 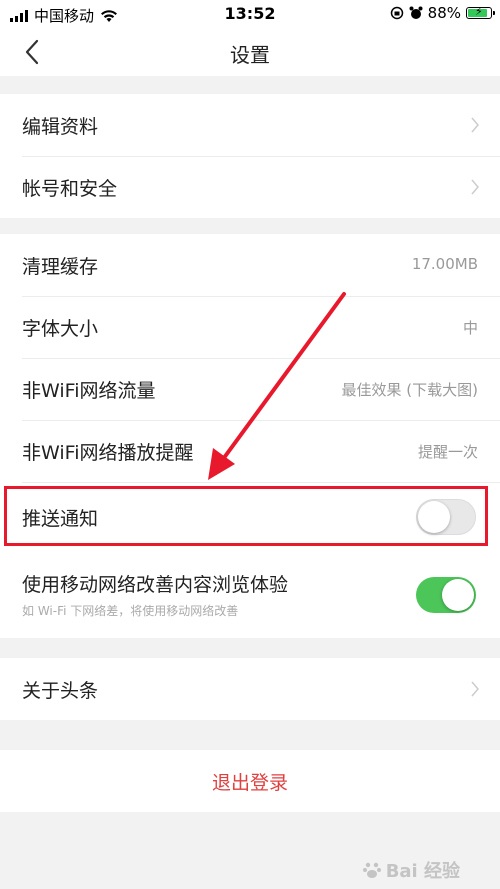 What do you see at coordinates (250, 14) in the screenshot?
I see `status-bar: 中国移动 13:52 88% ⚡` at bounding box center [250, 14].